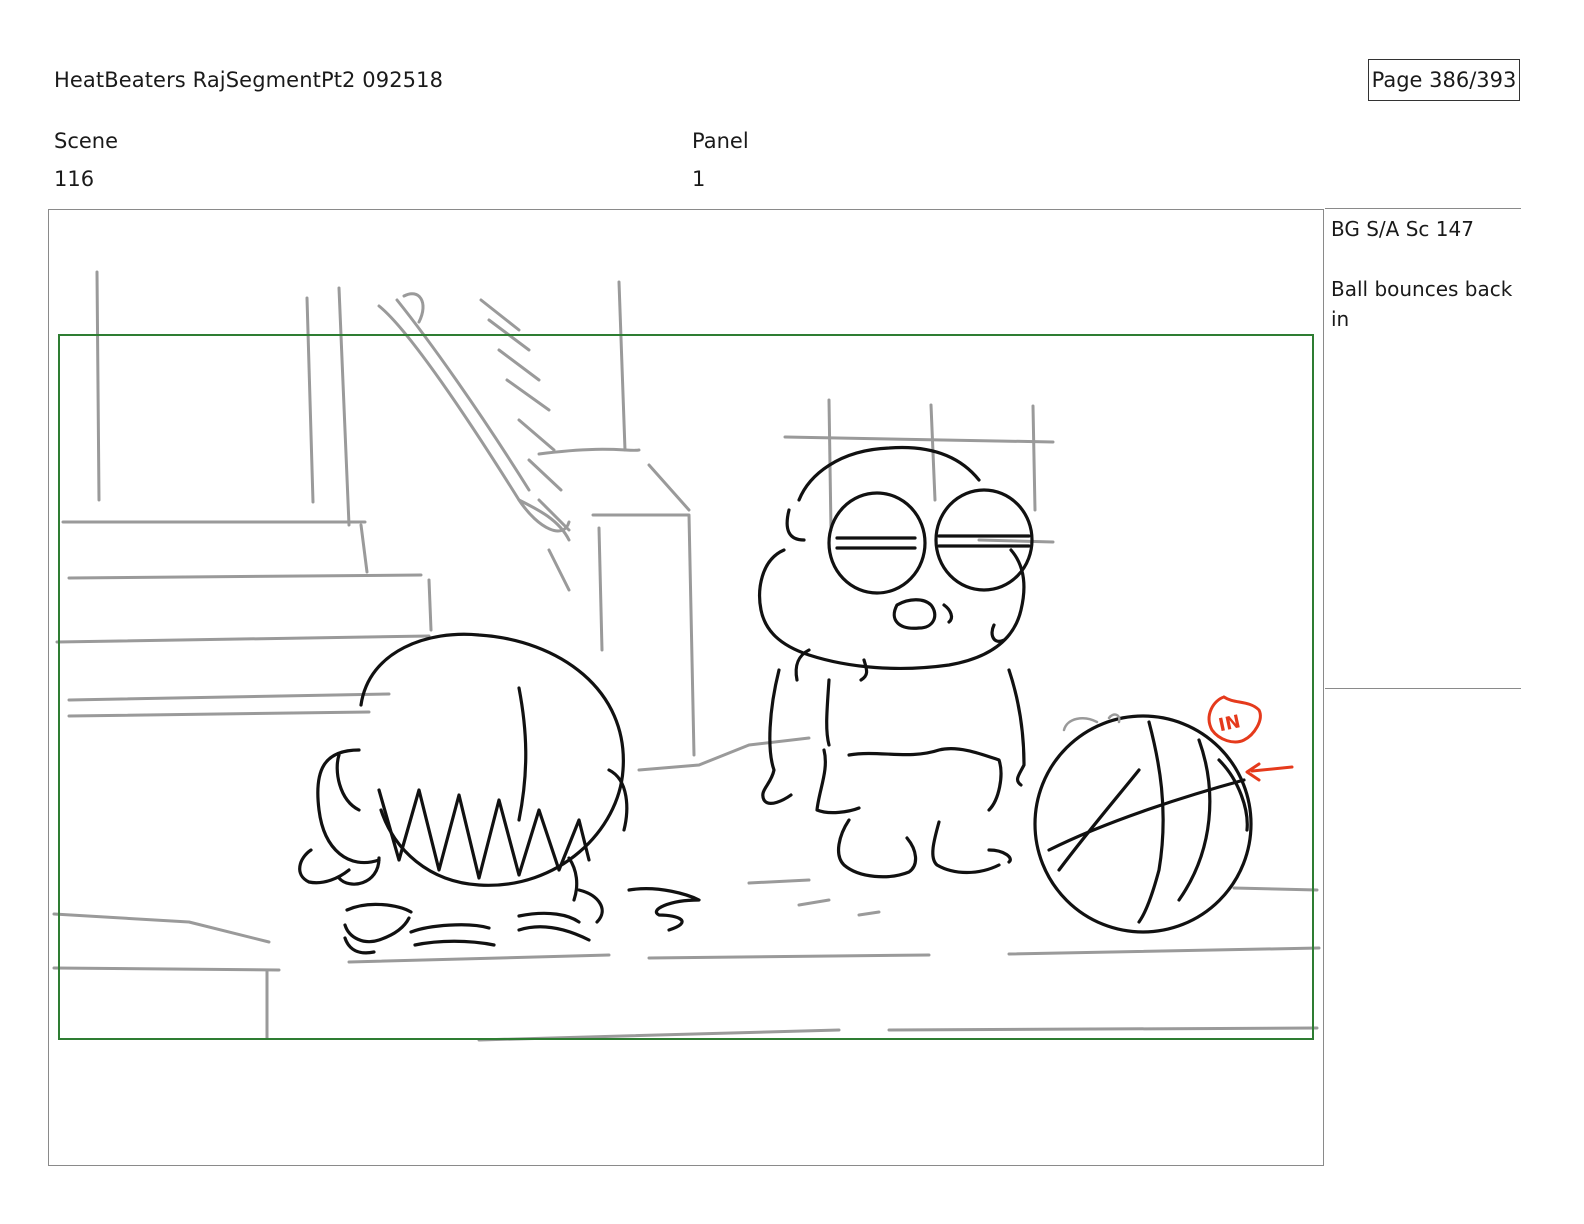  What do you see at coordinates (1423, 688) in the screenshot?
I see `notes-bottom-rule` at bounding box center [1423, 688].